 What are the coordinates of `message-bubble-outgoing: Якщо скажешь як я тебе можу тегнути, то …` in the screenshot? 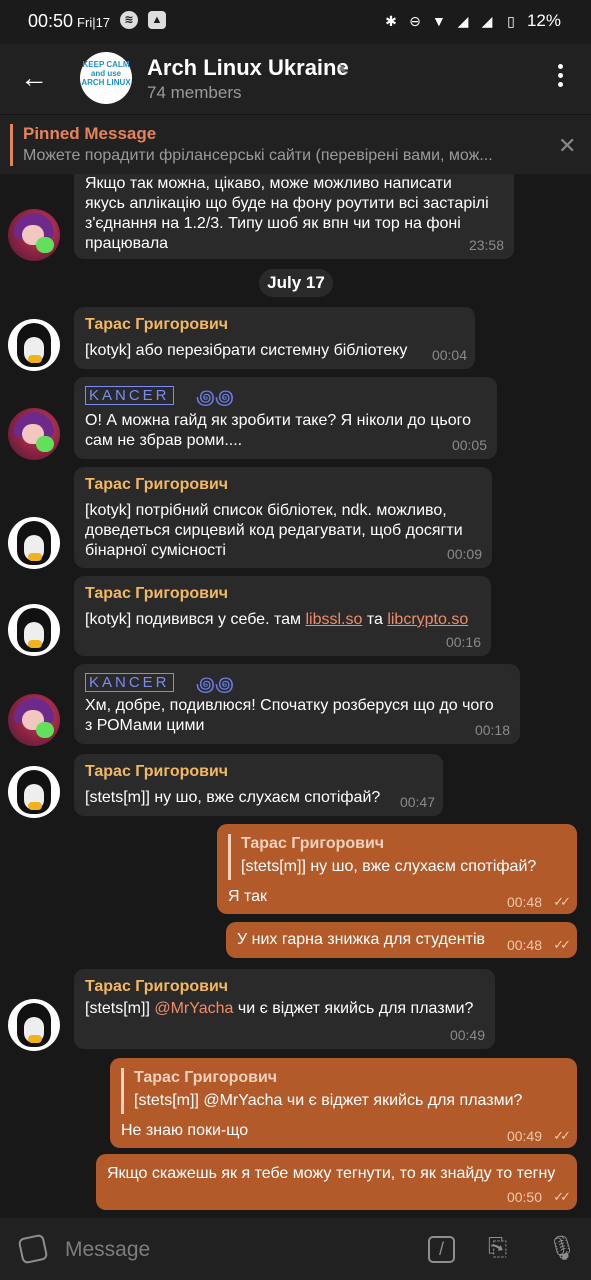 It's located at (336, 1182).